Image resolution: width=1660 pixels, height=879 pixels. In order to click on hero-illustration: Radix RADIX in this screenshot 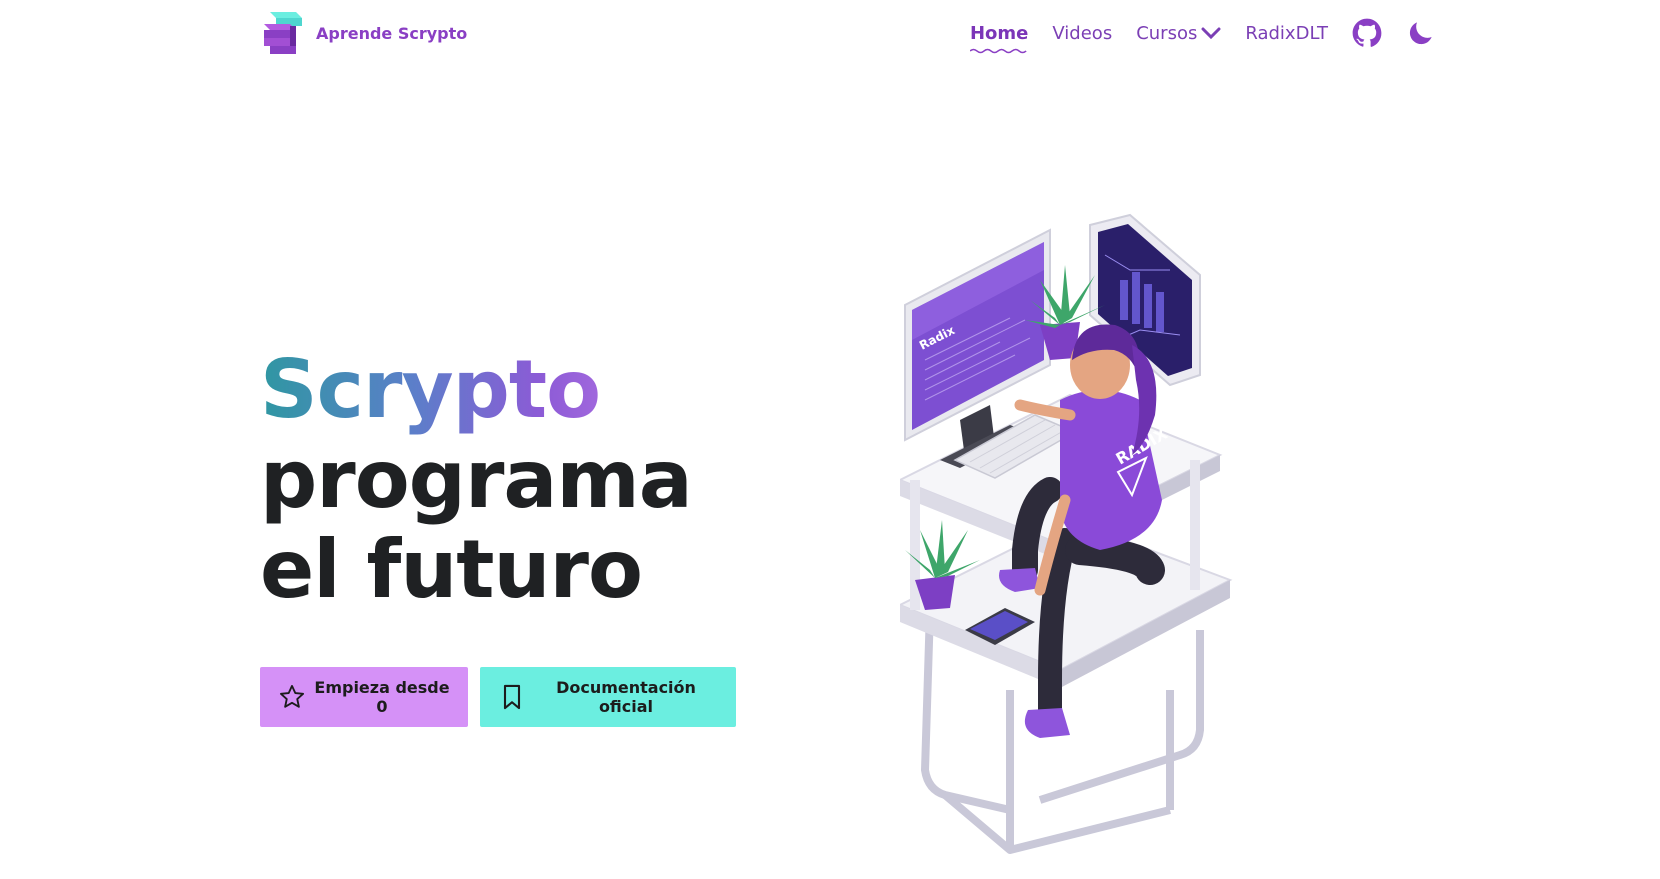, I will do `click(1066, 533)`.